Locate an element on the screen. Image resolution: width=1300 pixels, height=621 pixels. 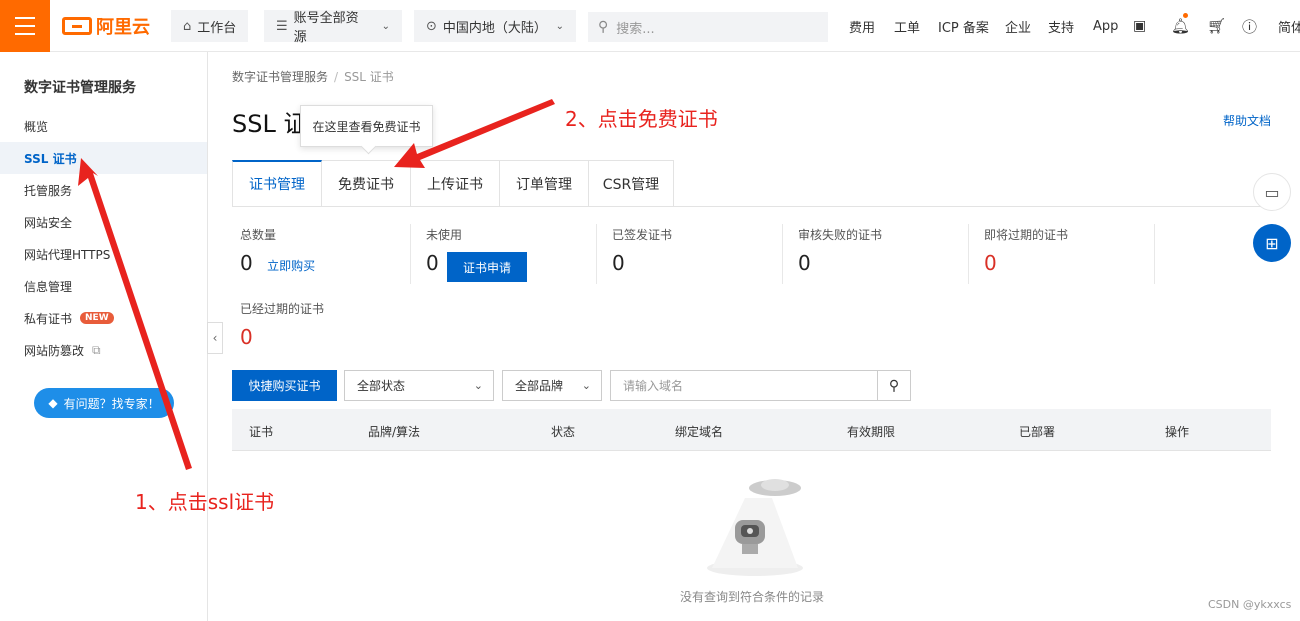
bell-icon: 🔔︎ is located at coordinates (1180, 26).